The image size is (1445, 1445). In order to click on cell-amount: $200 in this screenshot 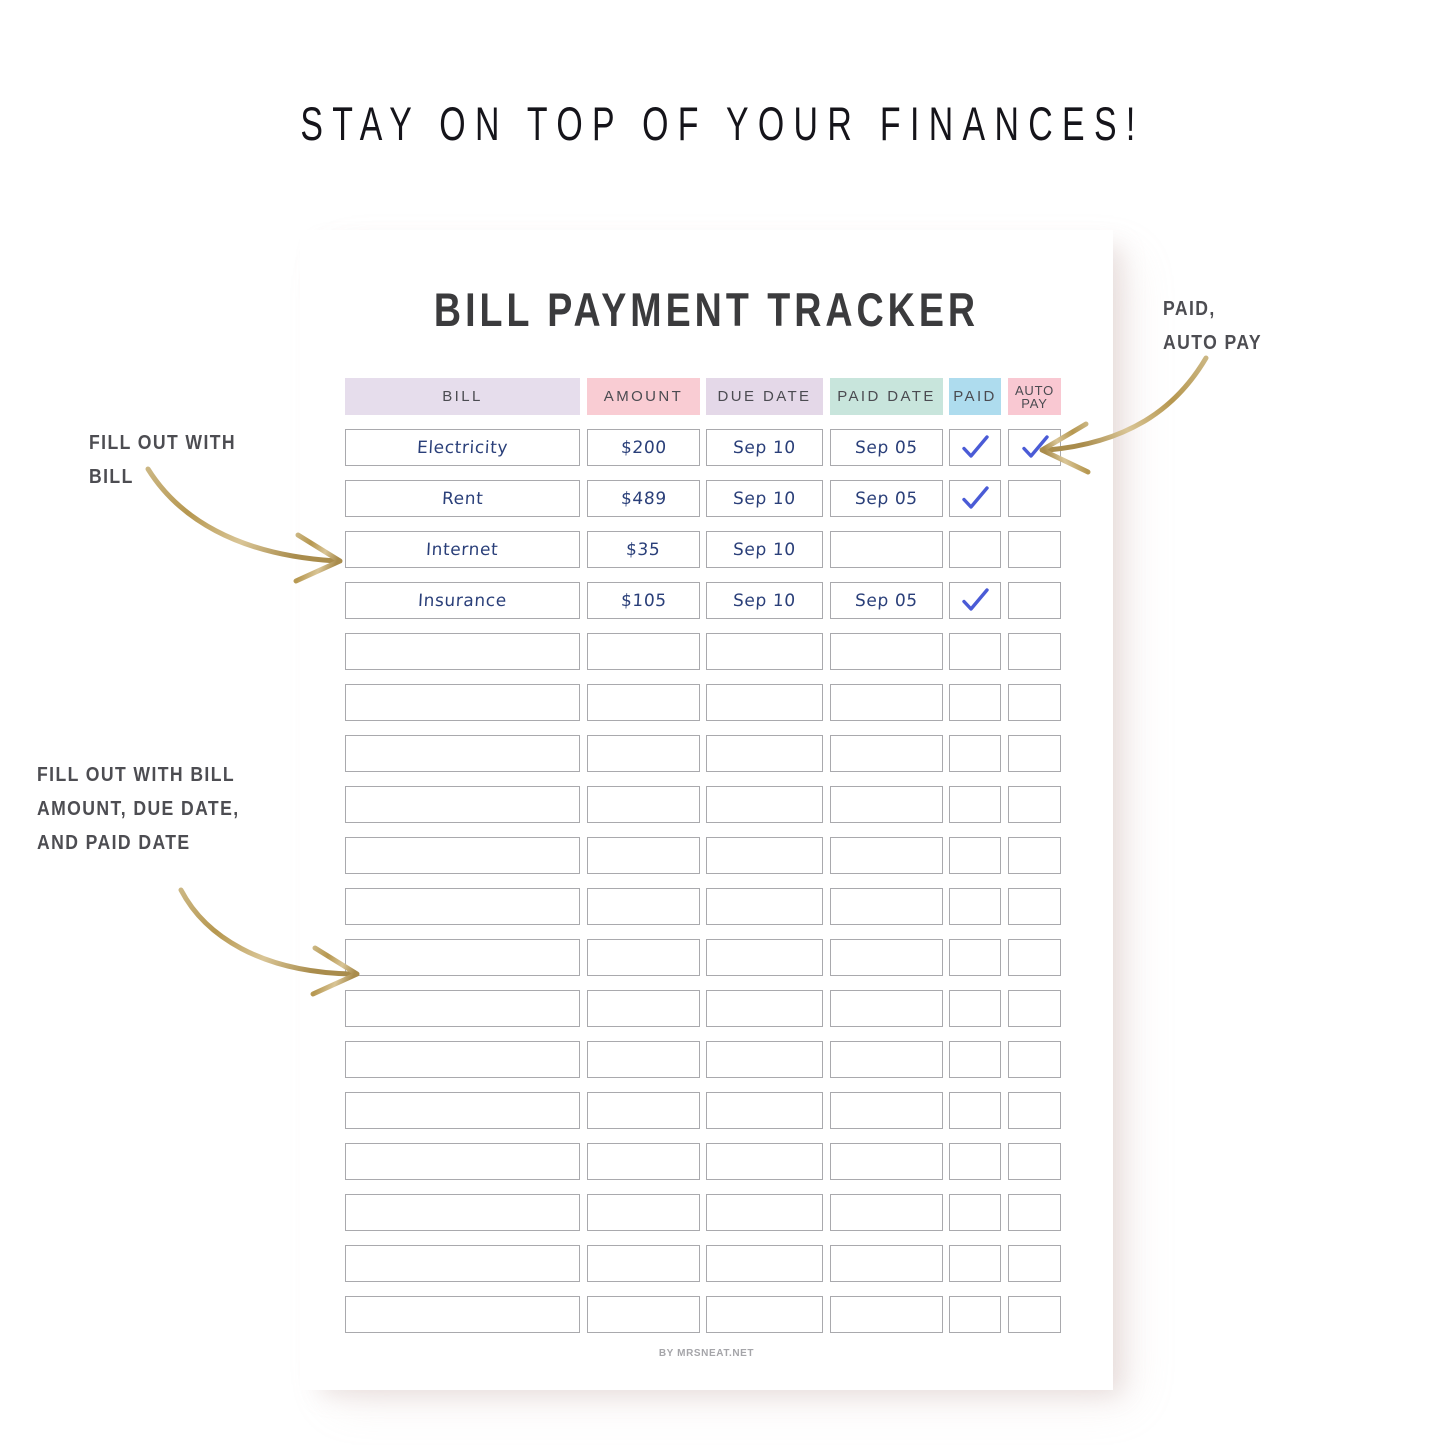, I will do `click(643, 447)`.